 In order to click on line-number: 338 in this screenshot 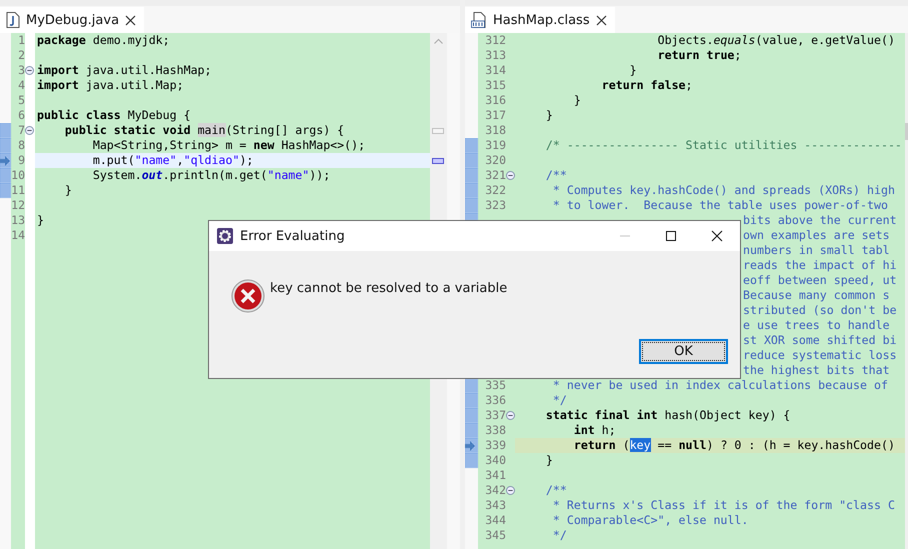, I will do `click(495, 430)`.